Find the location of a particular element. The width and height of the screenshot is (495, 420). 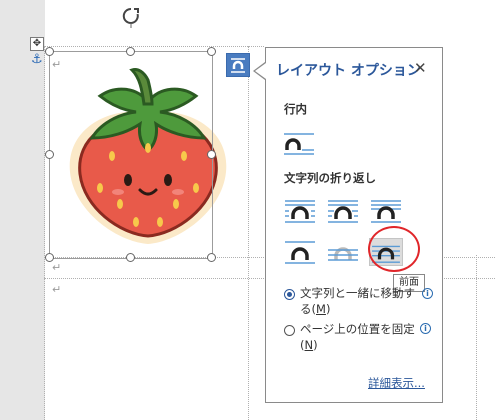

fix-position-label-line2: (N) is located at coordinates (309, 345).